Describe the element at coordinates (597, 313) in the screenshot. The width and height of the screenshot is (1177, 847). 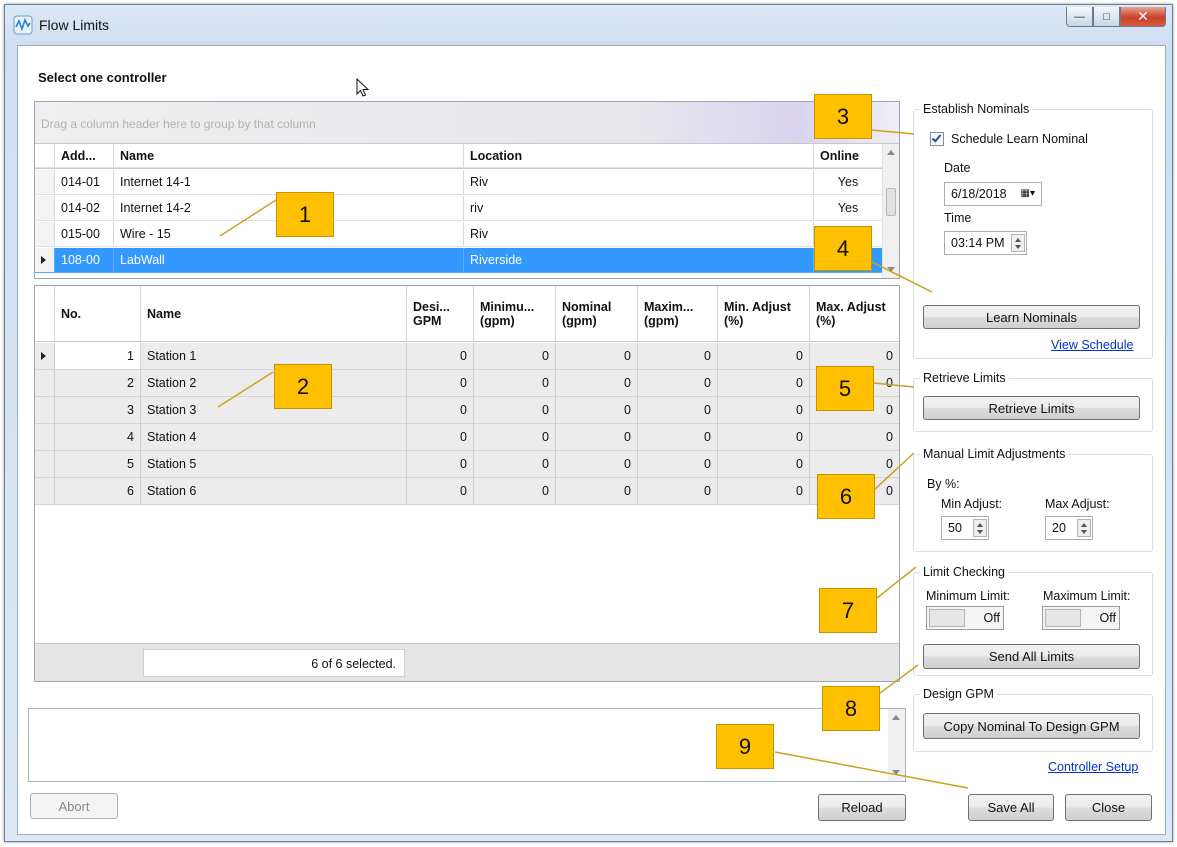
I see `column-header-nominal: Nominal (gpm)` at that location.